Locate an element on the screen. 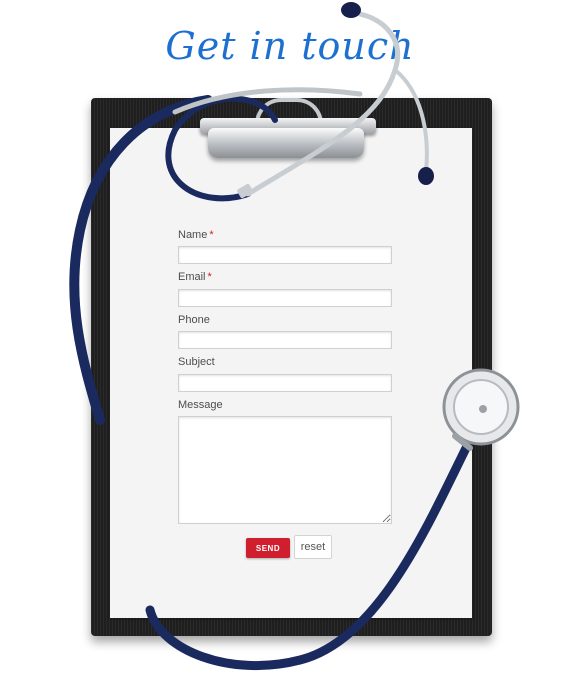 The height and width of the screenshot is (676, 580). subject-label: Subject is located at coordinates (196, 362).